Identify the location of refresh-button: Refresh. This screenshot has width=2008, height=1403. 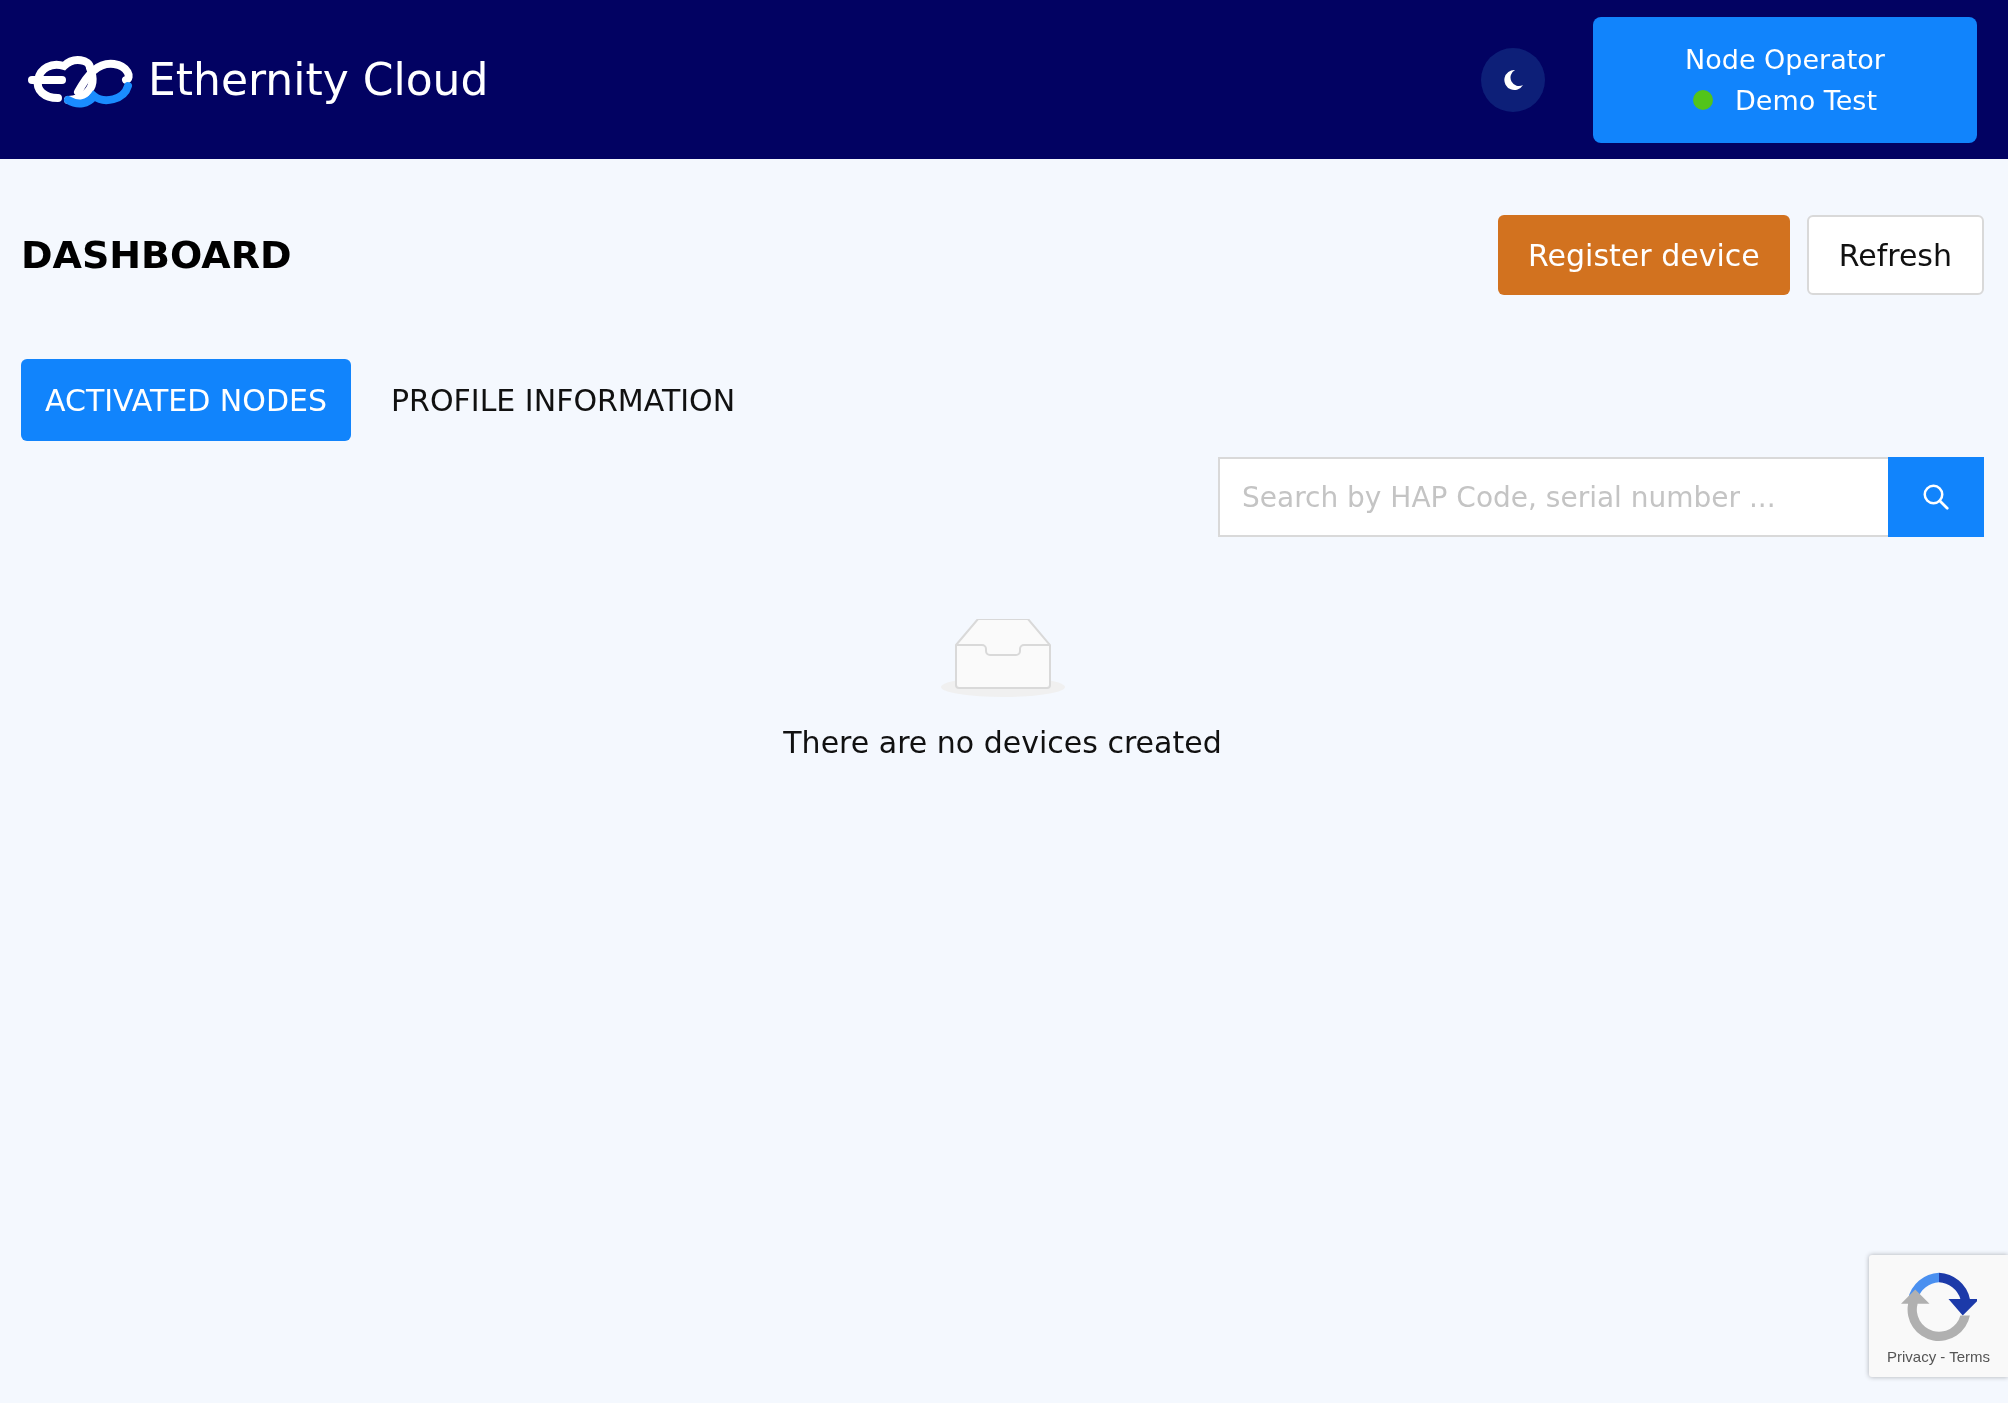
(1895, 255).